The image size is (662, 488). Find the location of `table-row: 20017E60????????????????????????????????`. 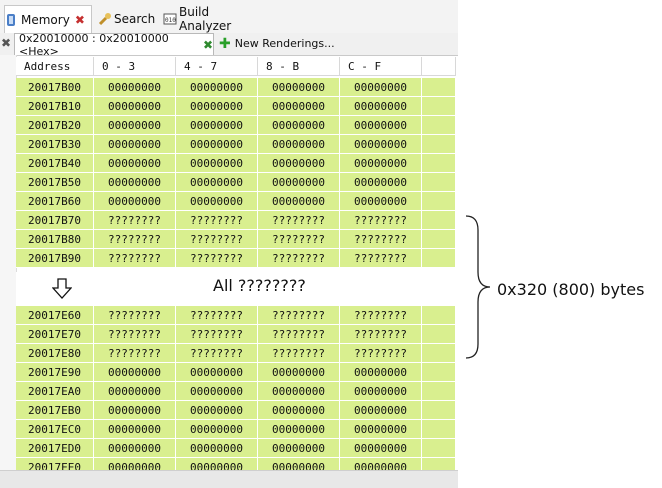

table-row: 20017E60???????????????????????????????? is located at coordinates (236, 315).